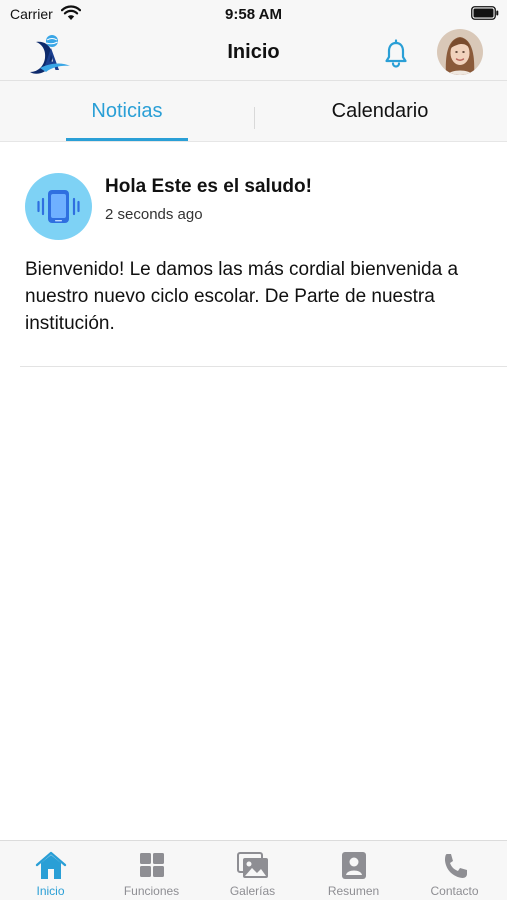 This screenshot has height=900, width=507. What do you see at coordinates (454, 891) in the screenshot?
I see `tabbar-label-contacto: Contacto` at bounding box center [454, 891].